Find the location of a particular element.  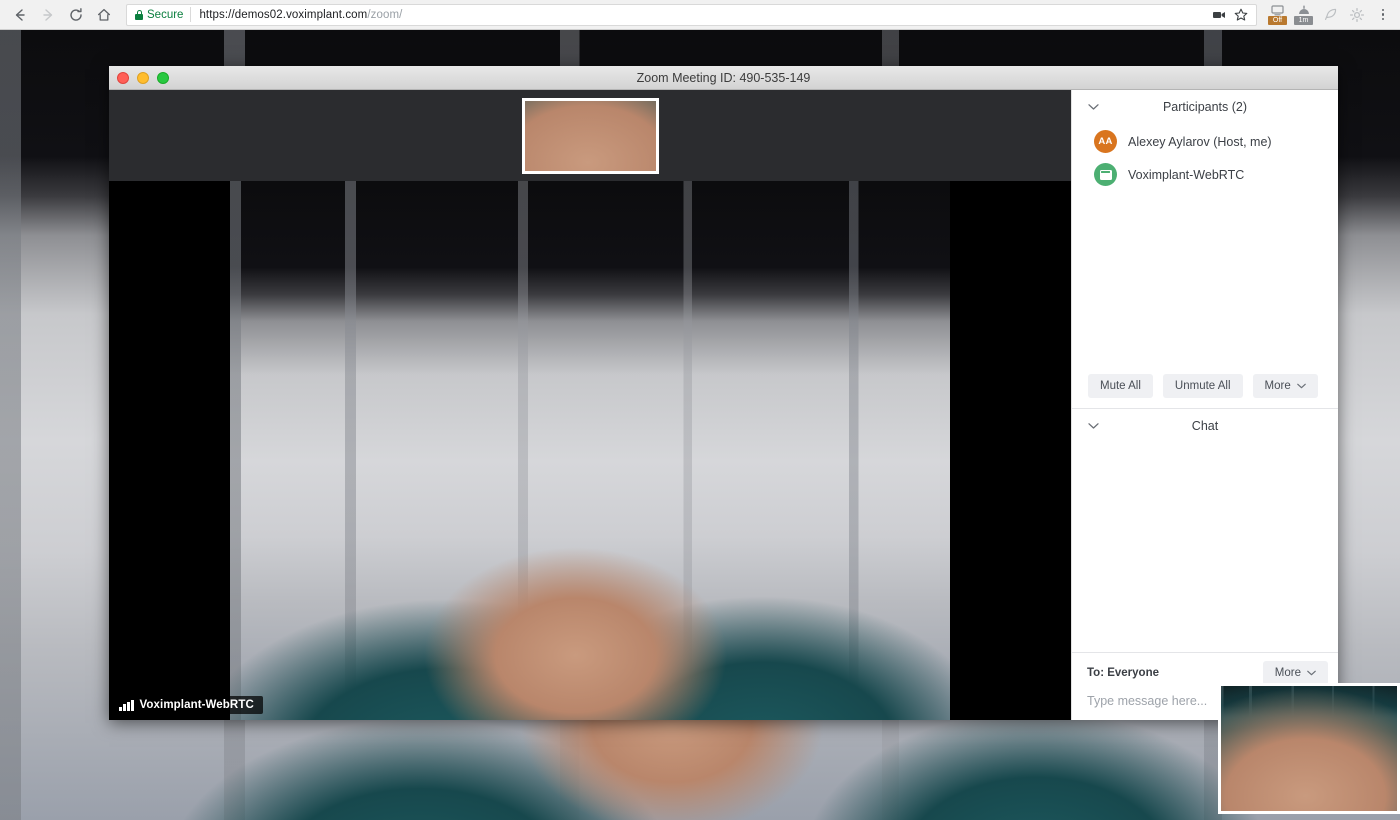

feather-extension-icon is located at coordinates (1330, 15).